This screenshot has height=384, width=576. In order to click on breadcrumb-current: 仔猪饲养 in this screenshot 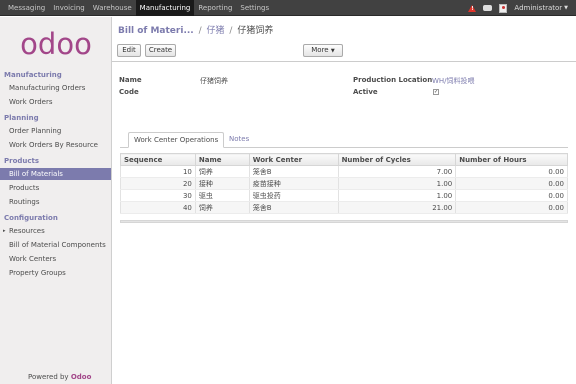, I will do `click(255, 31)`.